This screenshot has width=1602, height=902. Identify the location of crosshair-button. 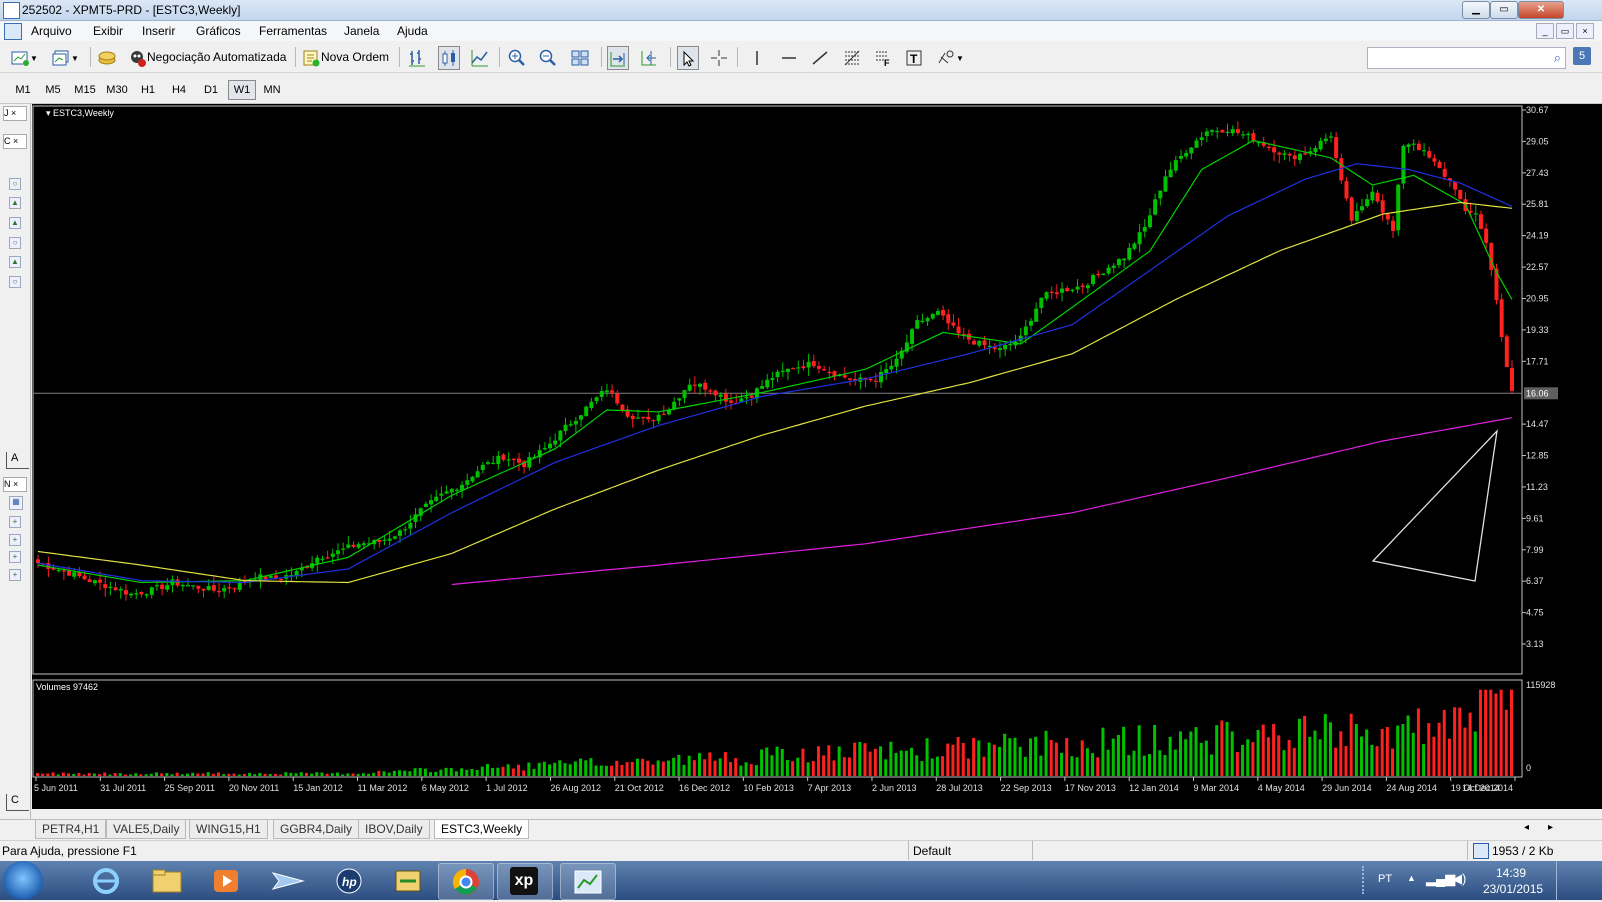
(719, 57).